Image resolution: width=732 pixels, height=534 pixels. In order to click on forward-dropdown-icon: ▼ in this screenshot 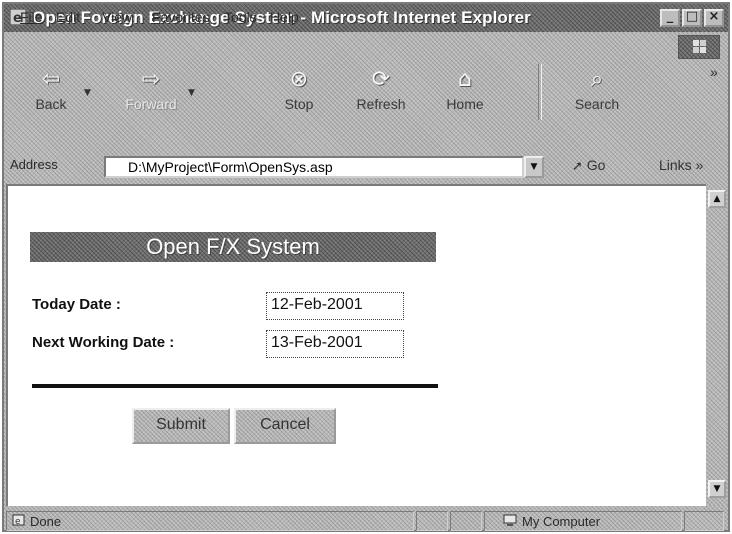, I will do `click(191, 93)`.